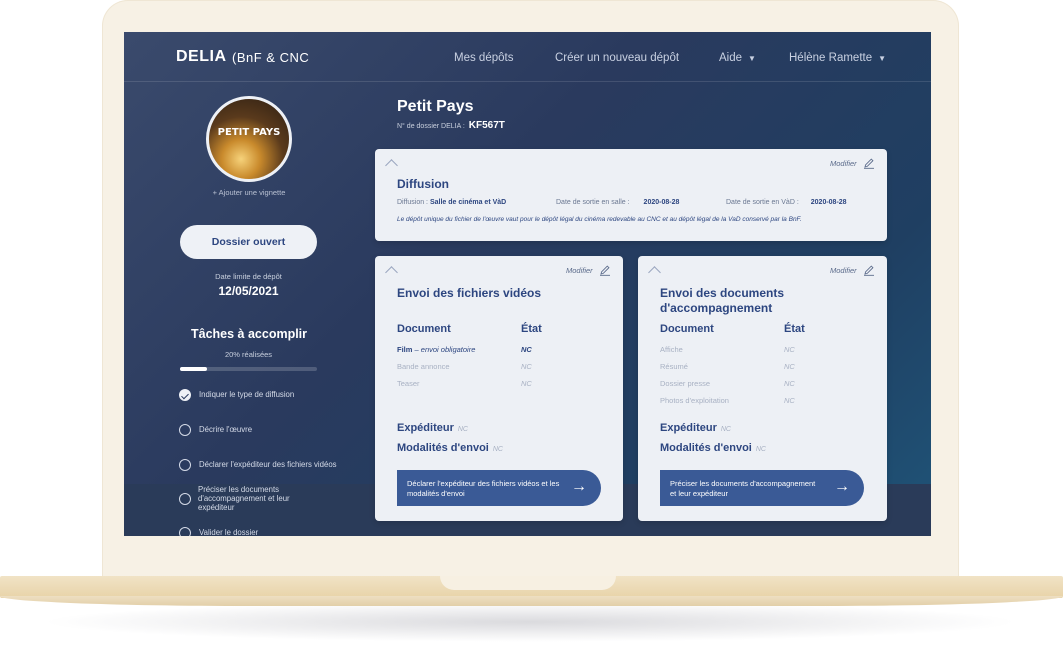  I want to click on video-doc: Teaser, so click(408, 383).